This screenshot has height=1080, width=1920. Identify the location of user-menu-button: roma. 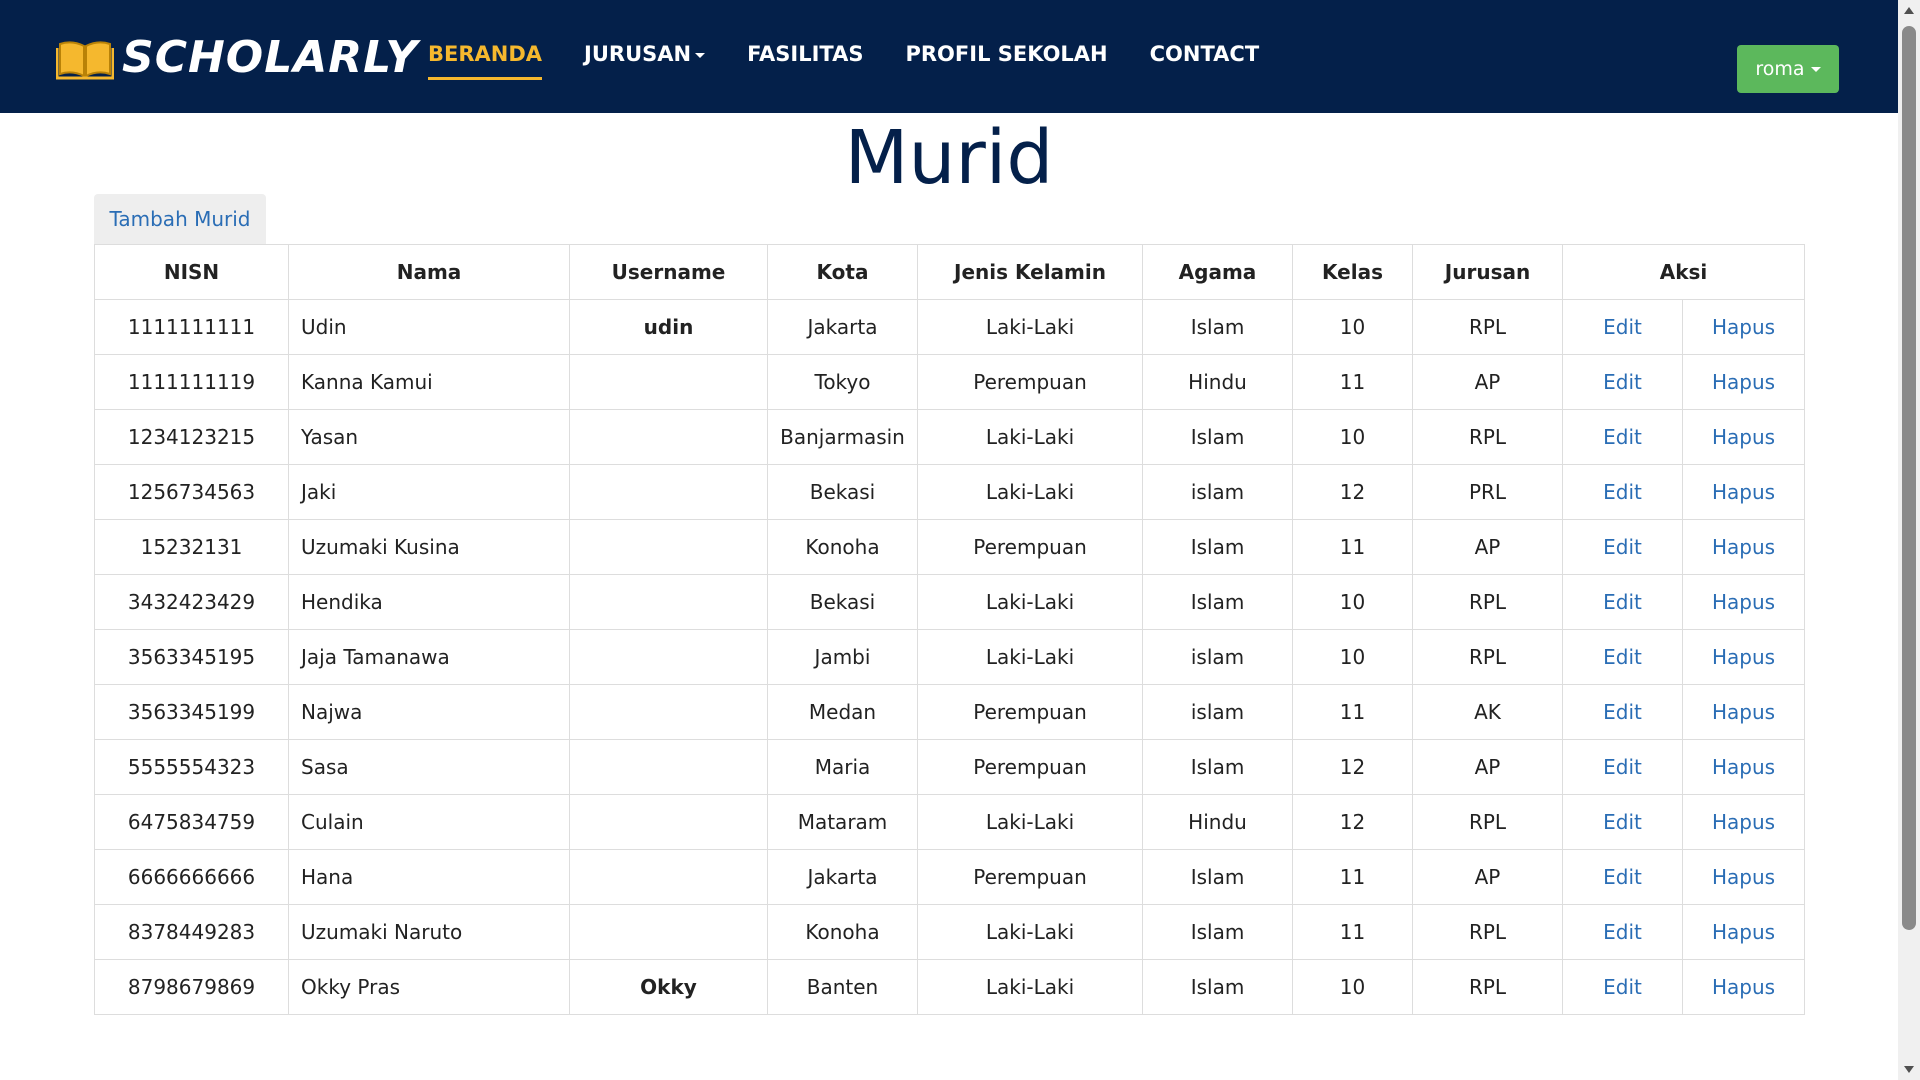
(1788, 69).